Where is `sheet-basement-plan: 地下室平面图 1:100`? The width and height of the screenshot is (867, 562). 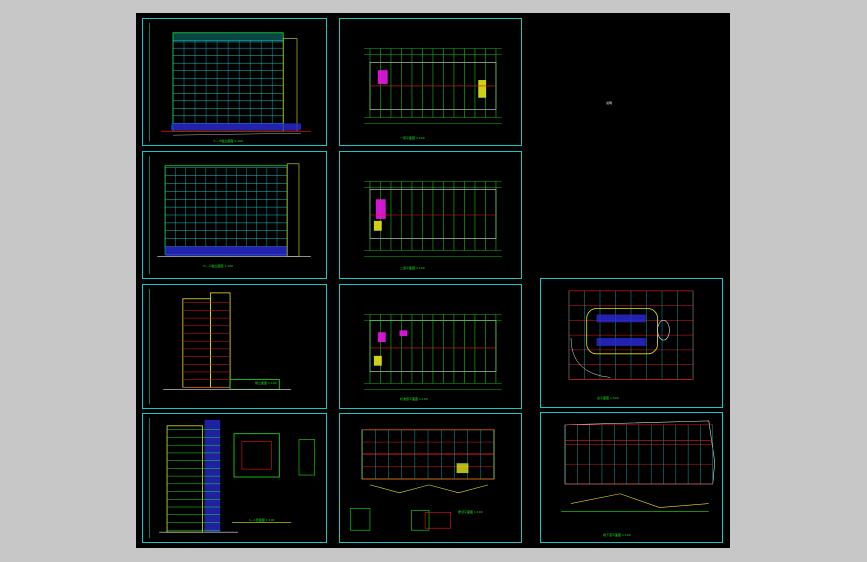 sheet-basement-plan: 地下室平面图 1:100 is located at coordinates (631, 477).